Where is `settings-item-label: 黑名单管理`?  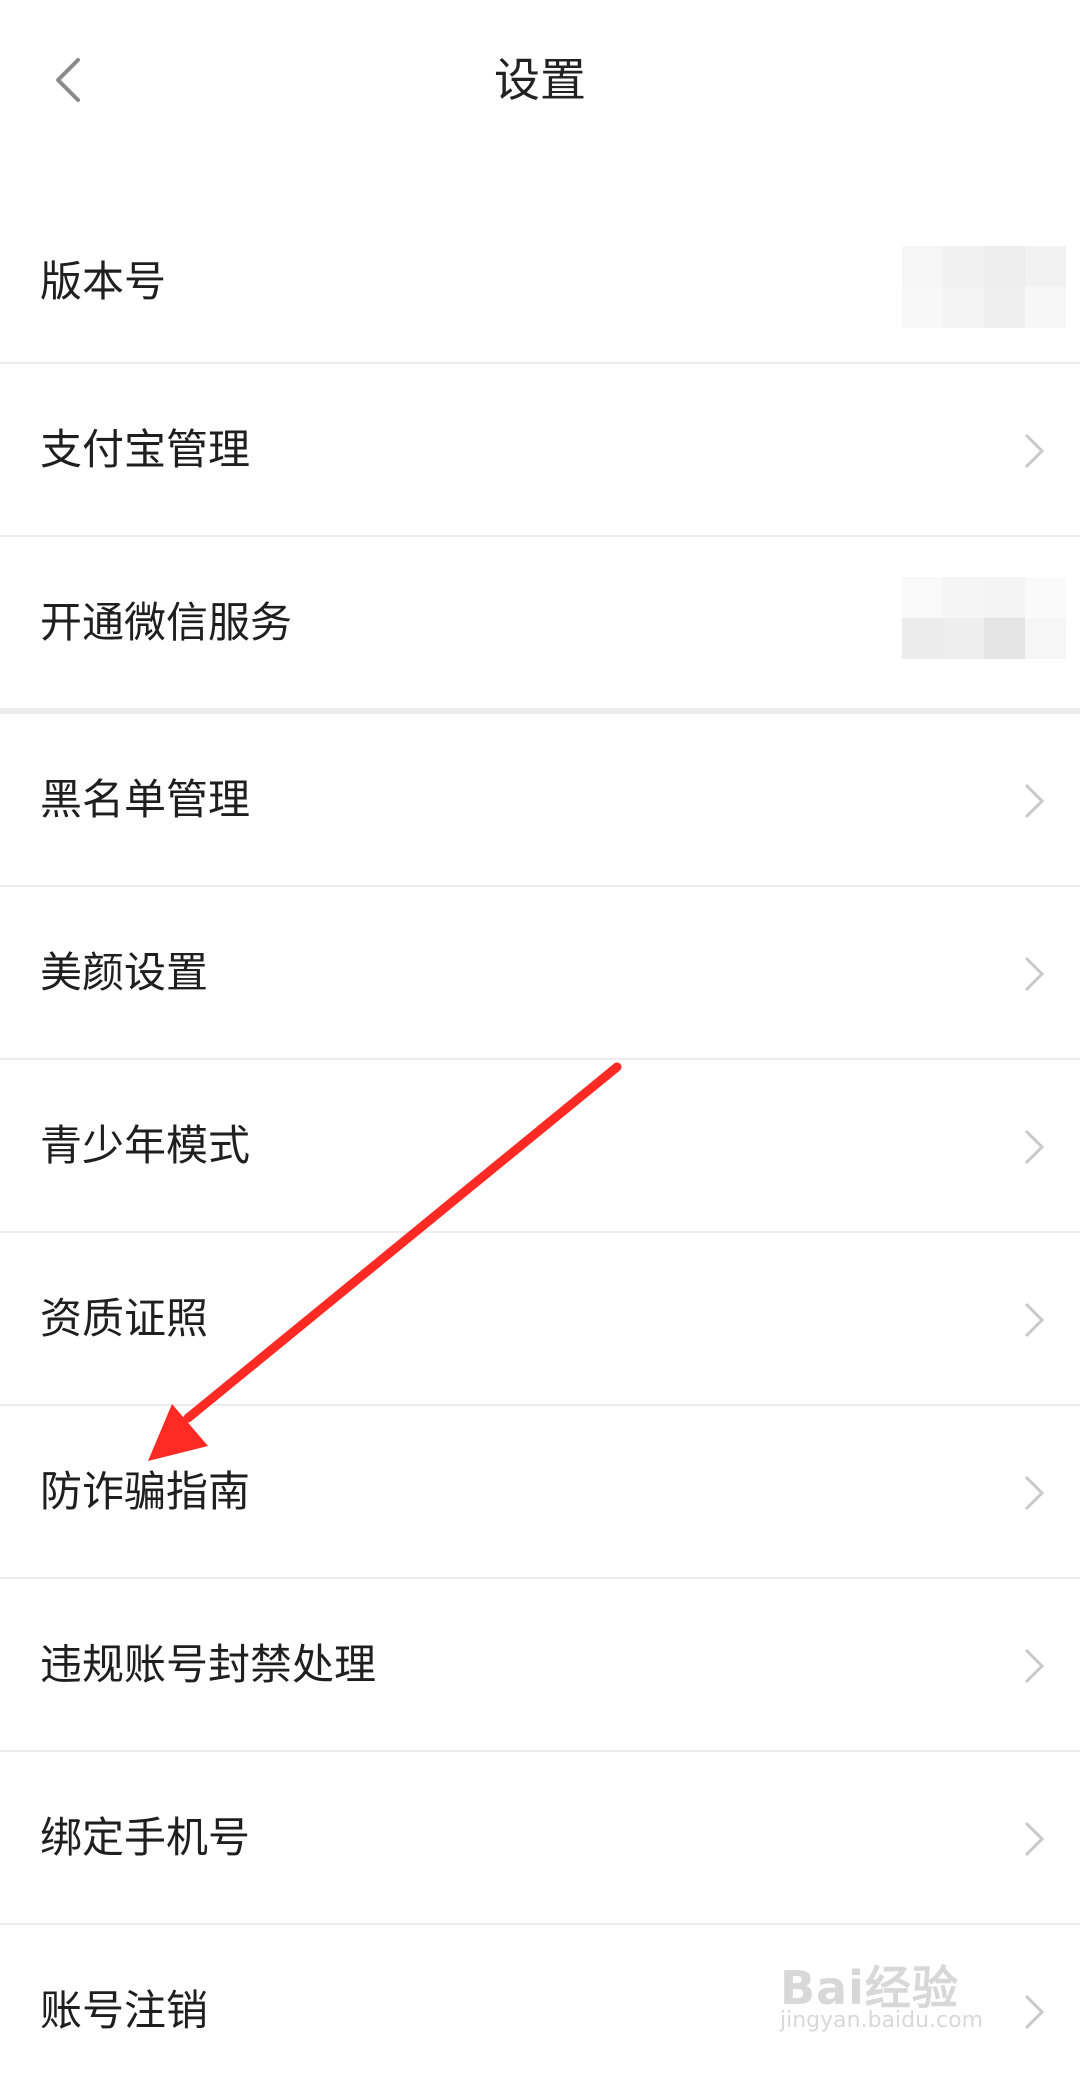
settings-item-label: 黑名单管理 is located at coordinates (145, 799).